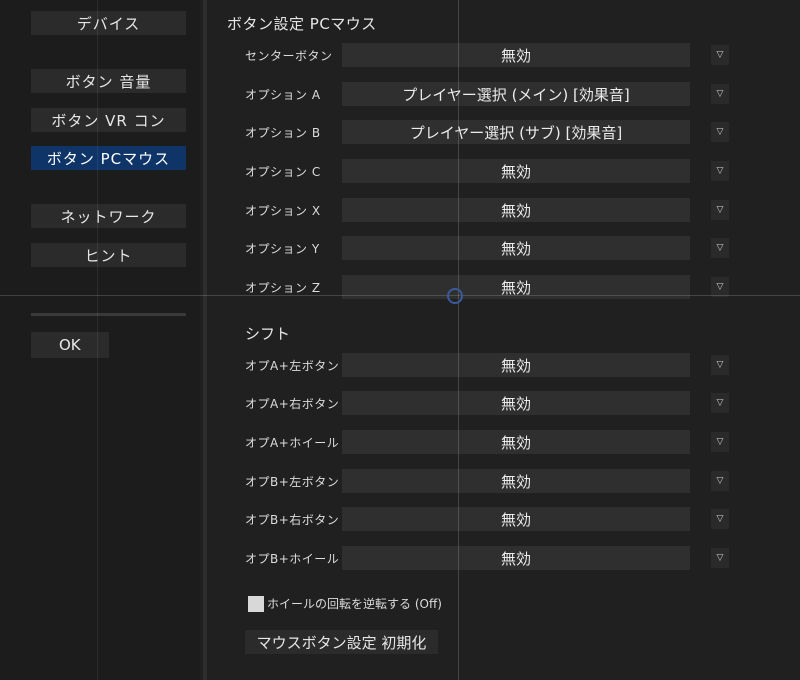 The width and height of the screenshot is (800, 680). Describe the element at coordinates (302, 24) in the screenshot. I see `page-title: ボタン設定 PCマウス` at that location.